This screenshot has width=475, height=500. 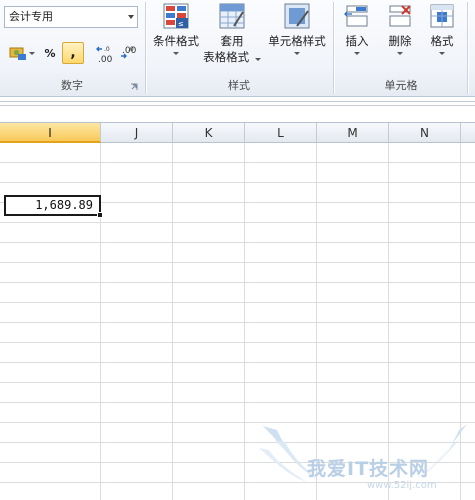 What do you see at coordinates (226, 57) in the screenshot?
I see `format-as-table-label-2-text: 表格格式` at bounding box center [226, 57].